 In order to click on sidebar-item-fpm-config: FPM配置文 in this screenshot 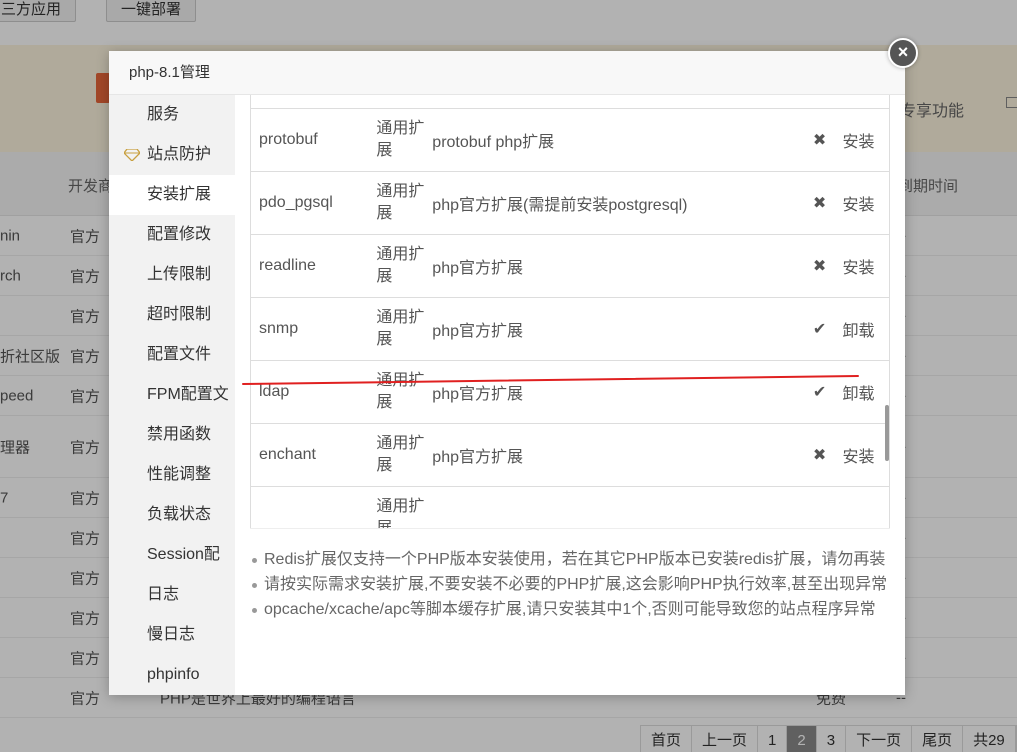, I will do `click(172, 395)`.